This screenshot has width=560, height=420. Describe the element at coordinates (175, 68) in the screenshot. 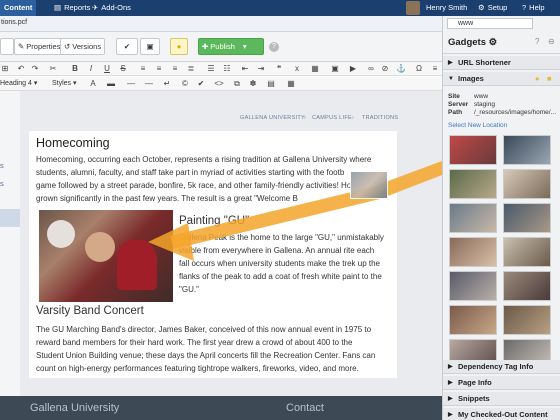

I see `align-right-icon: ≡` at that location.